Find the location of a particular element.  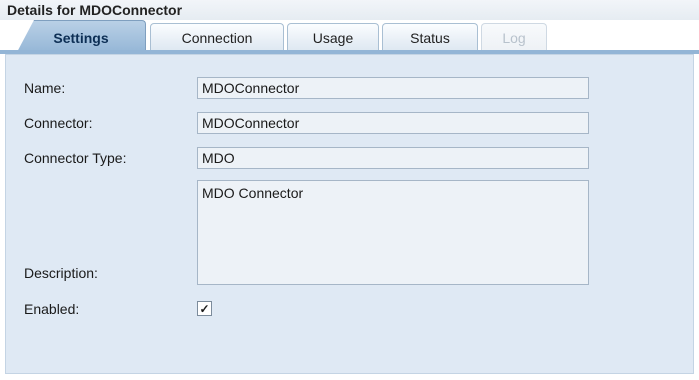

connector-type-field: MDO is located at coordinates (393, 158).